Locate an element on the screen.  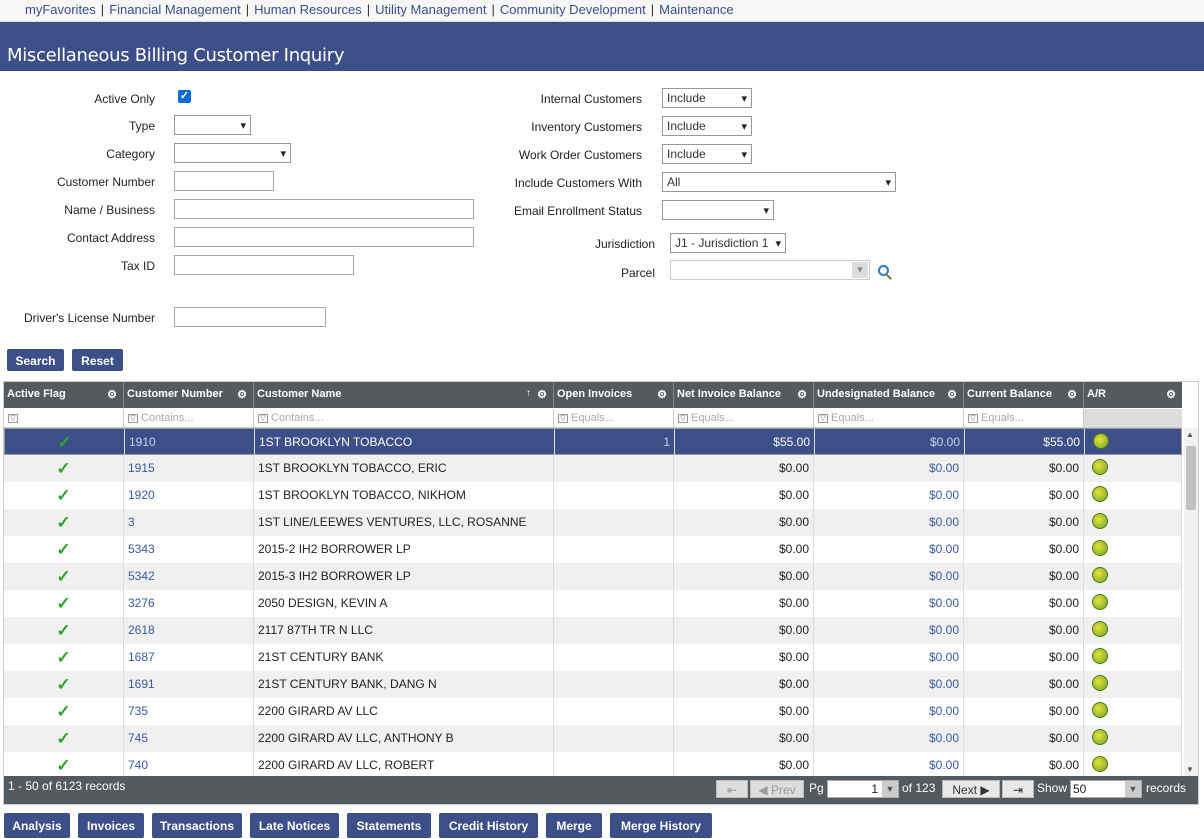
next-page-button: Next ▶ is located at coordinates (971, 789).